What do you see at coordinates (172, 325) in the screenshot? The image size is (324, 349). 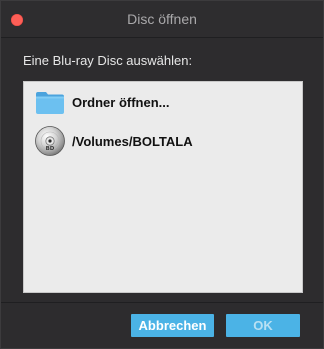 I see `cancel-button: Abbrechen` at bounding box center [172, 325].